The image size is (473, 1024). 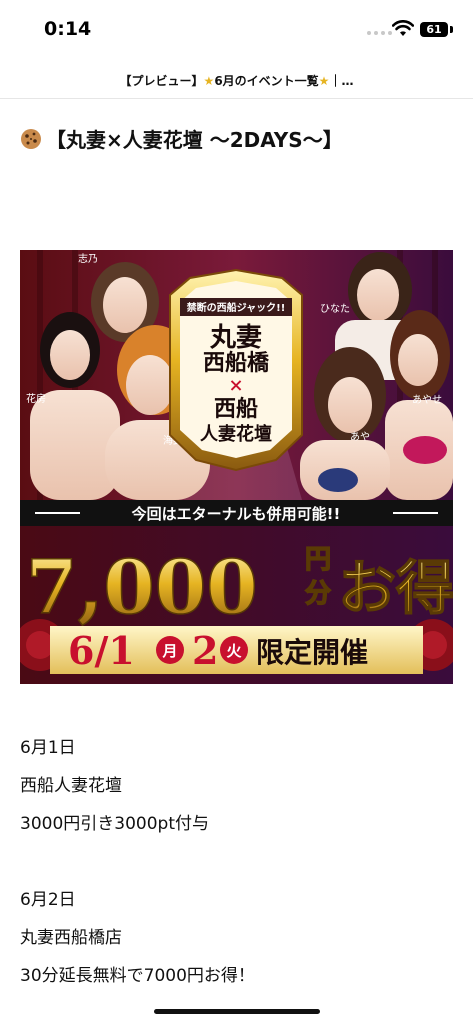 What do you see at coordinates (71, 938) in the screenshot?
I see `body-line: 丸妻西船橋店` at bounding box center [71, 938].